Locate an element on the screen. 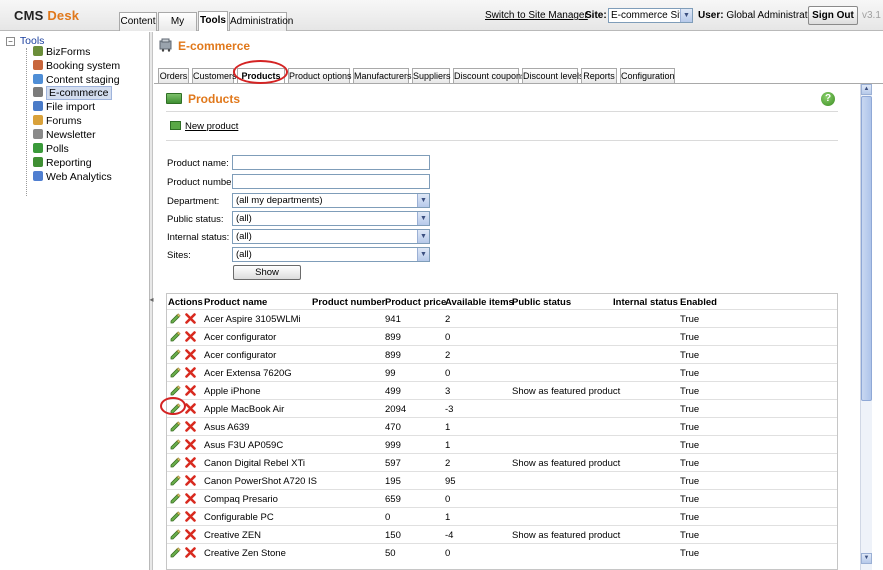 This screenshot has width=883, height=570. site-label: Site: is located at coordinates (596, 15).